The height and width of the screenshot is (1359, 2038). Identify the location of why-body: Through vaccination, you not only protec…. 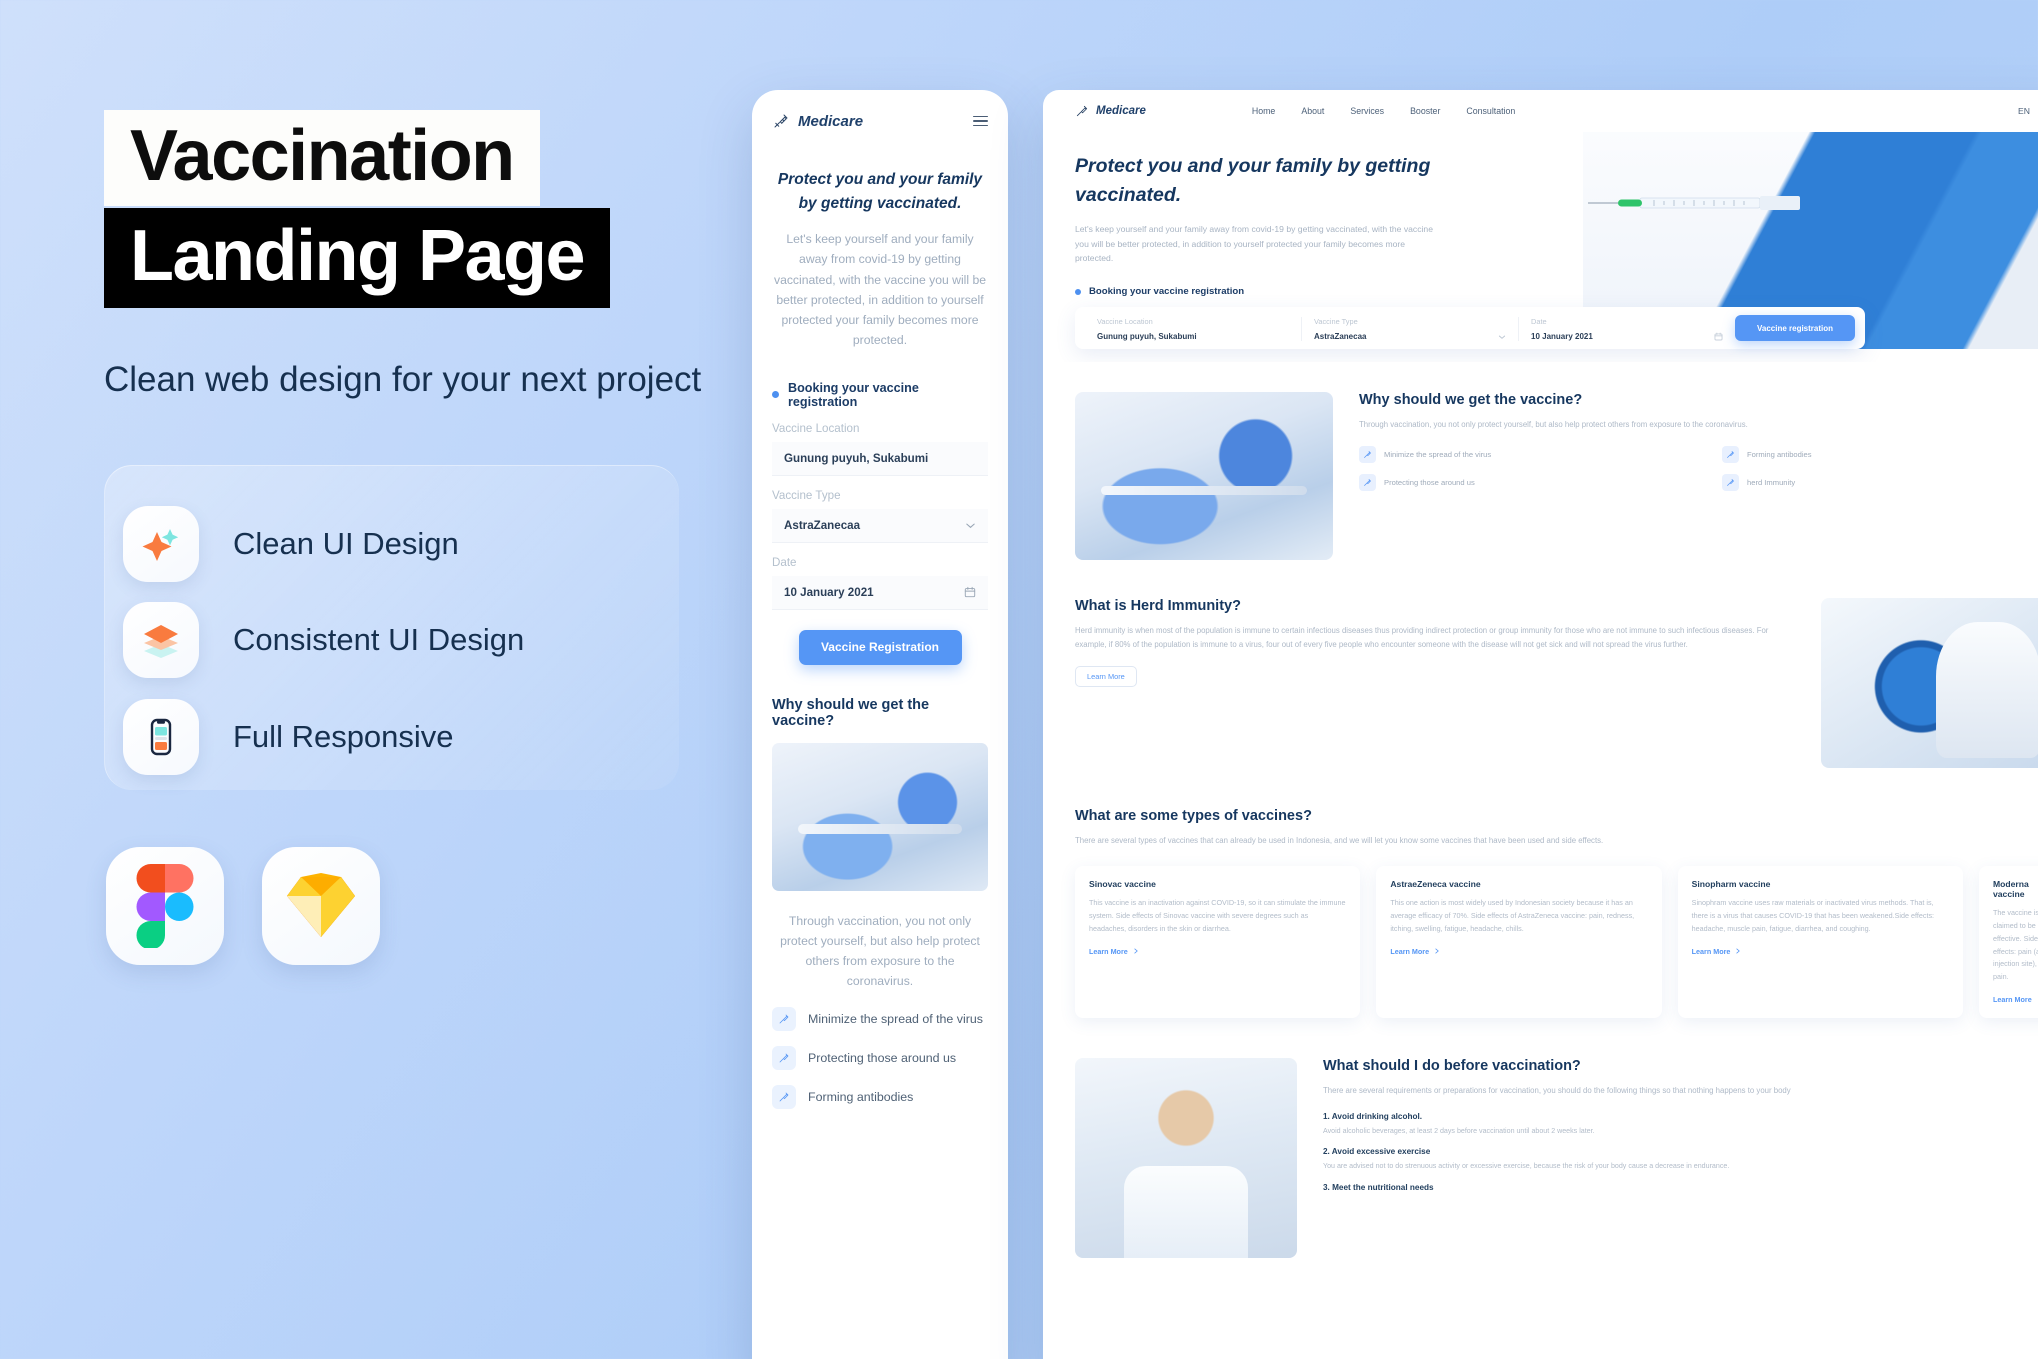
(1553, 424).